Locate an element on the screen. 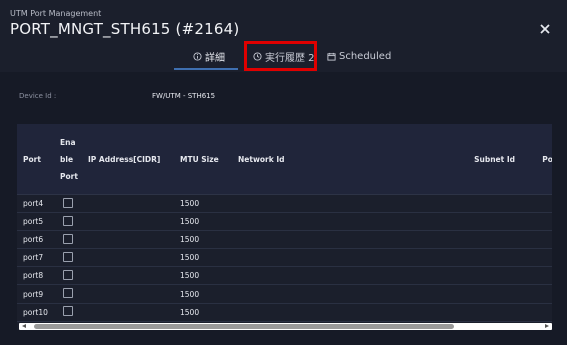 This screenshot has width=567, height=345. table-row: port6 1500 is located at coordinates (284, 240).